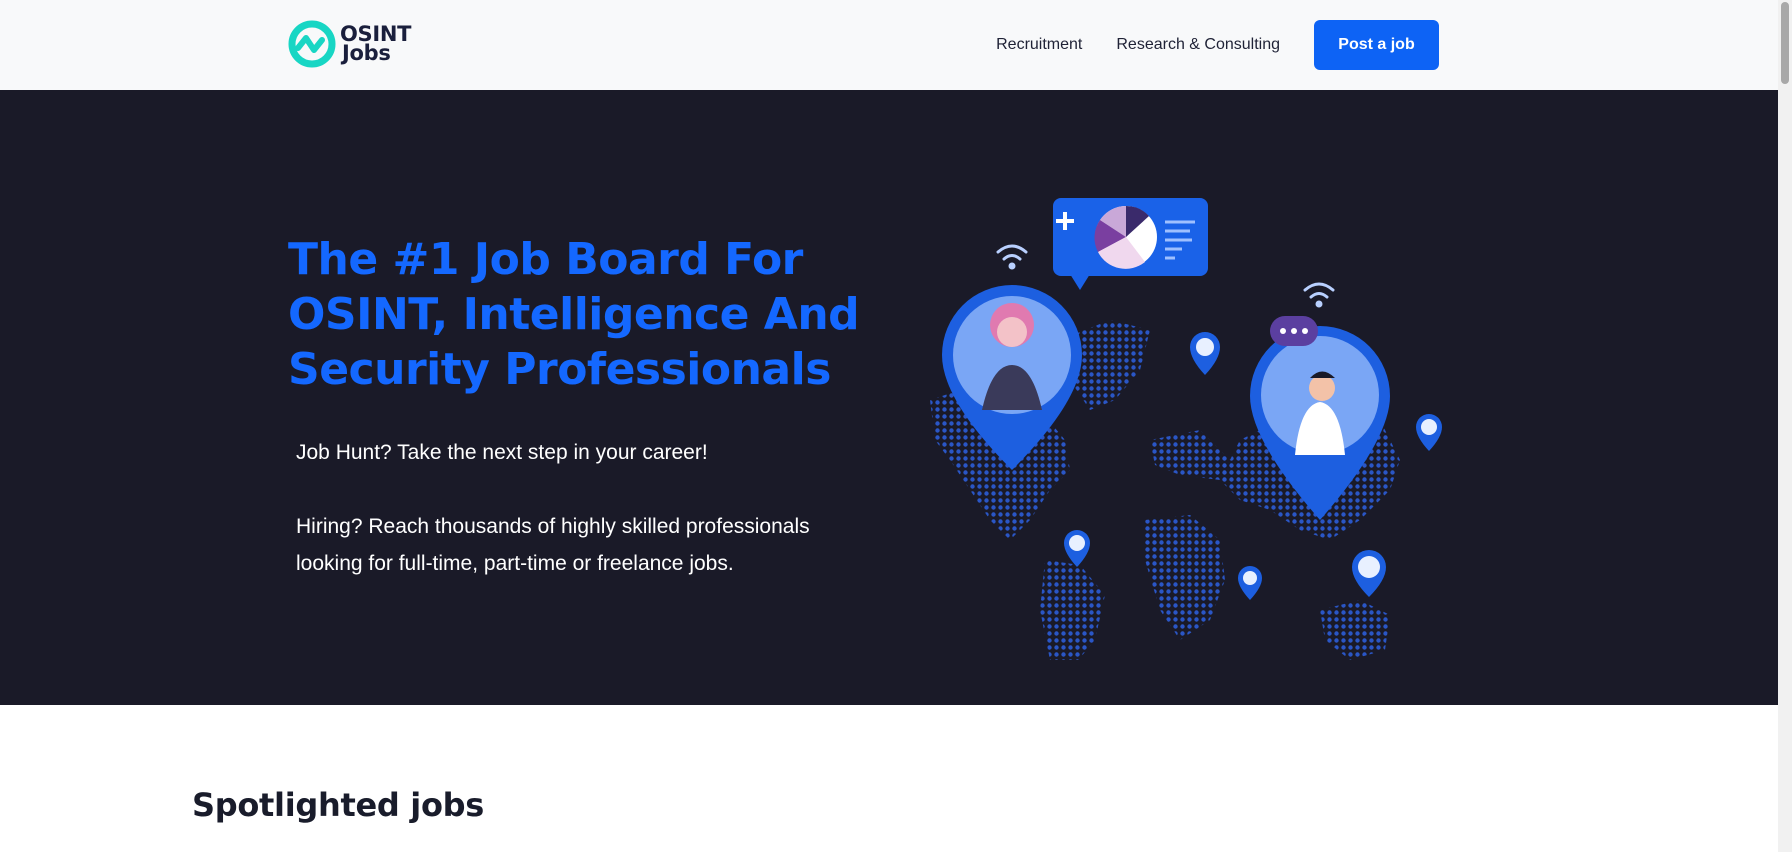  What do you see at coordinates (1785, 43) in the screenshot?
I see `scrollbar-thumb` at bounding box center [1785, 43].